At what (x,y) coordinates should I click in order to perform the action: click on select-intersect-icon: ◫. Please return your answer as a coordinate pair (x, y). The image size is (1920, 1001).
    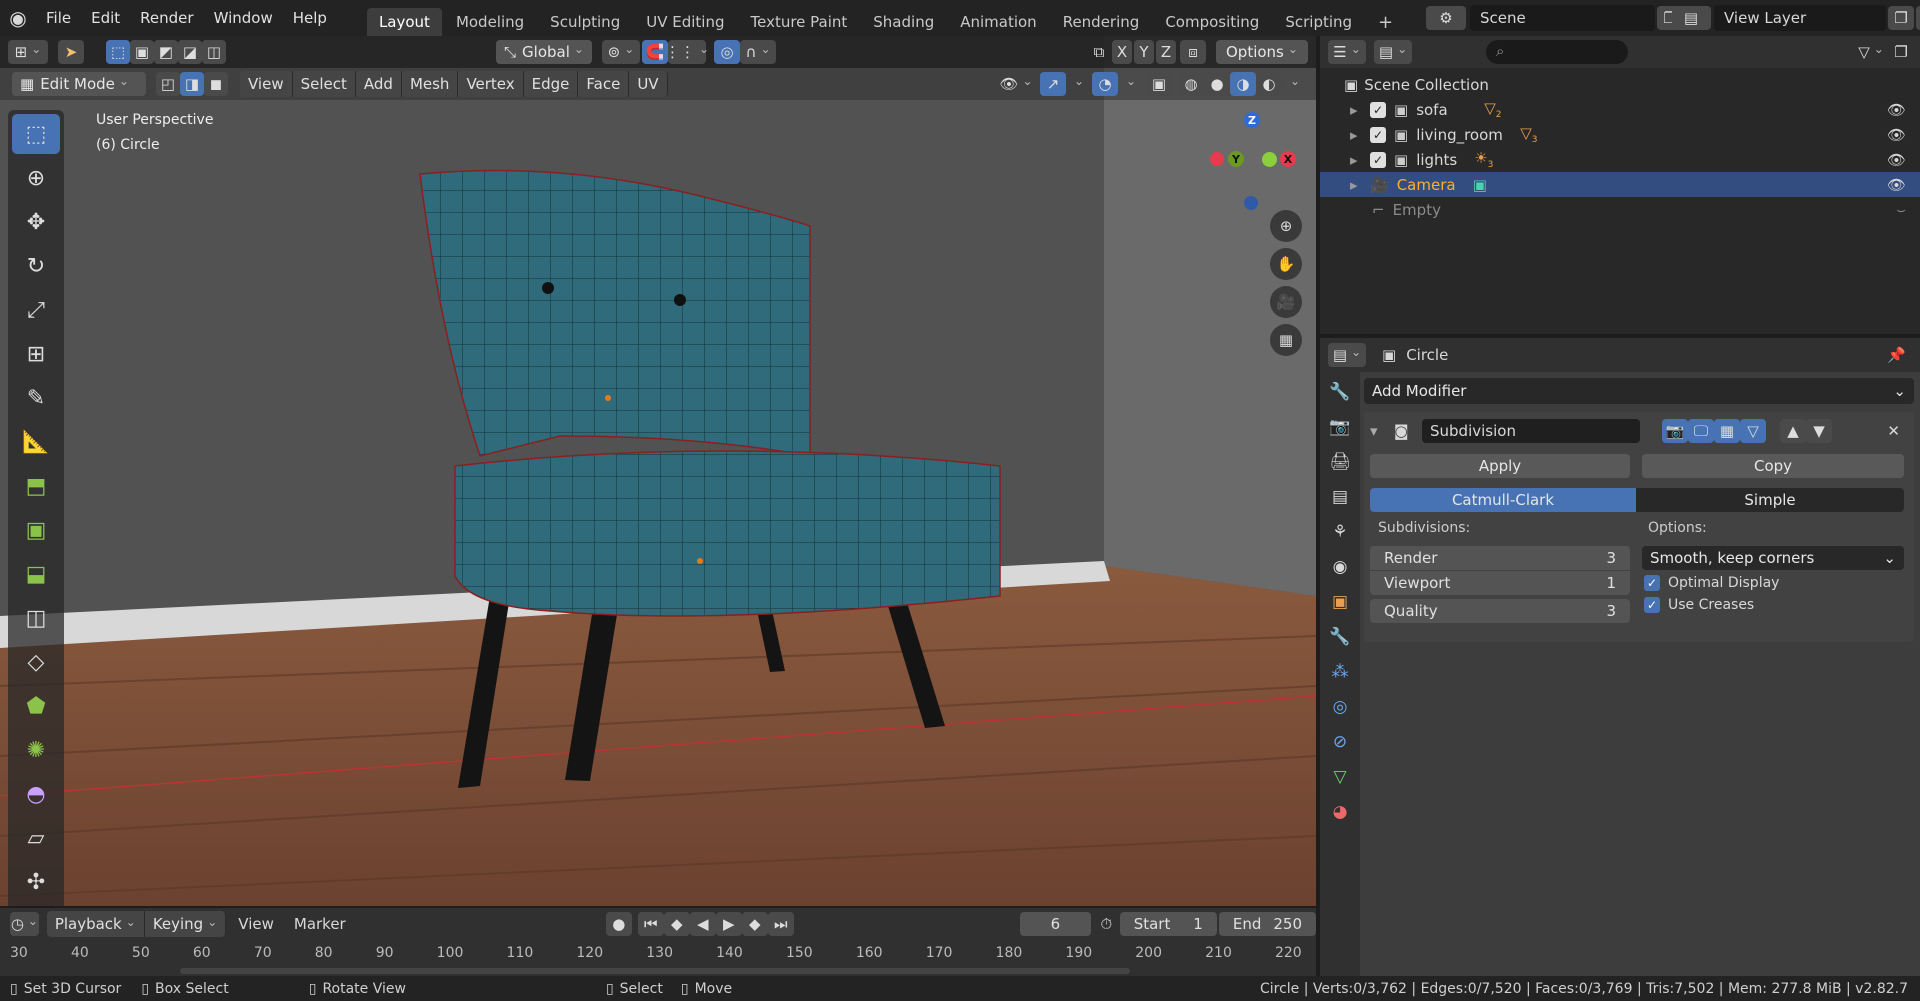
    Looking at the image, I should click on (214, 52).